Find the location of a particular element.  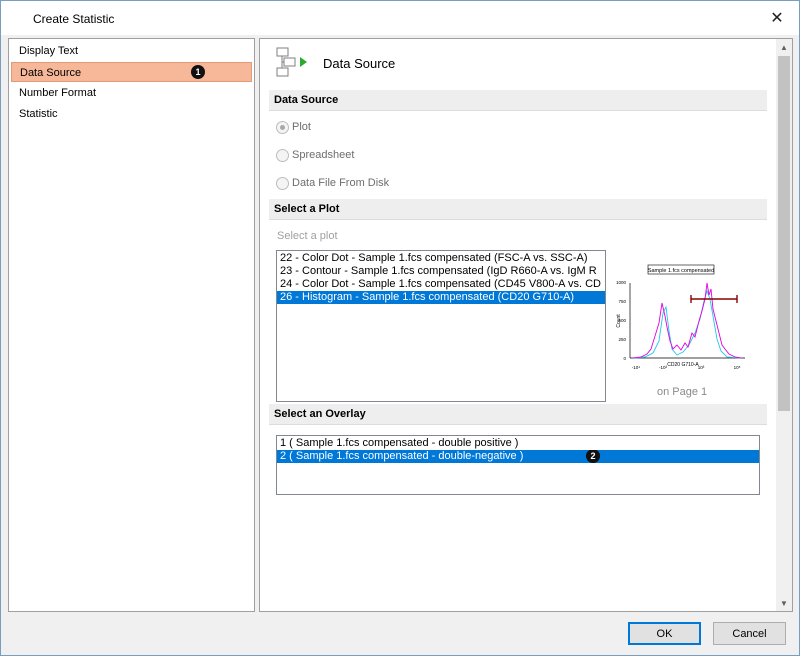

cancel-button: Cancel is located at coordinates (749, 633).